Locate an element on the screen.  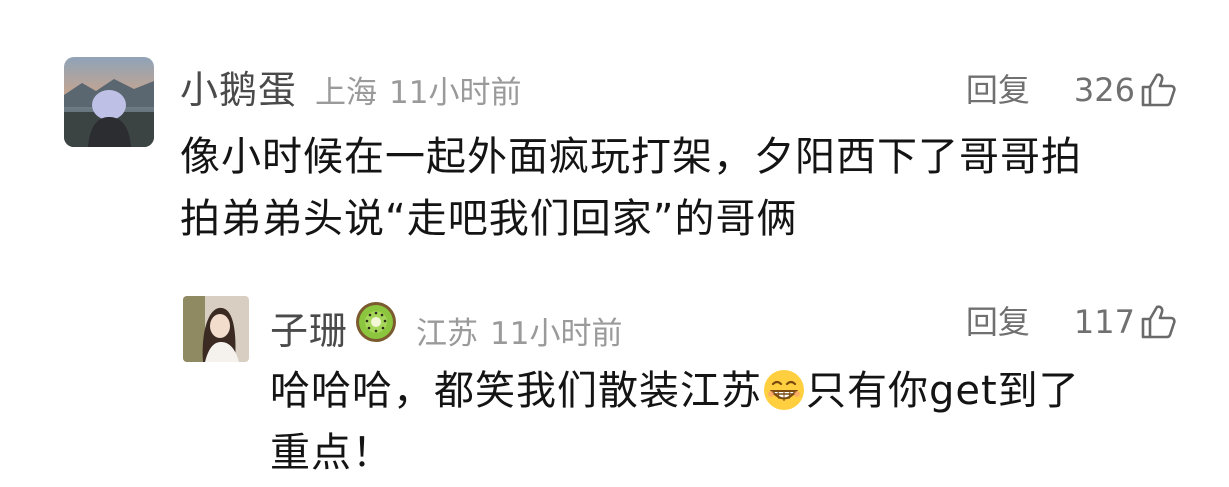
content-line: 重点！ is located at coordinates (331, 453).